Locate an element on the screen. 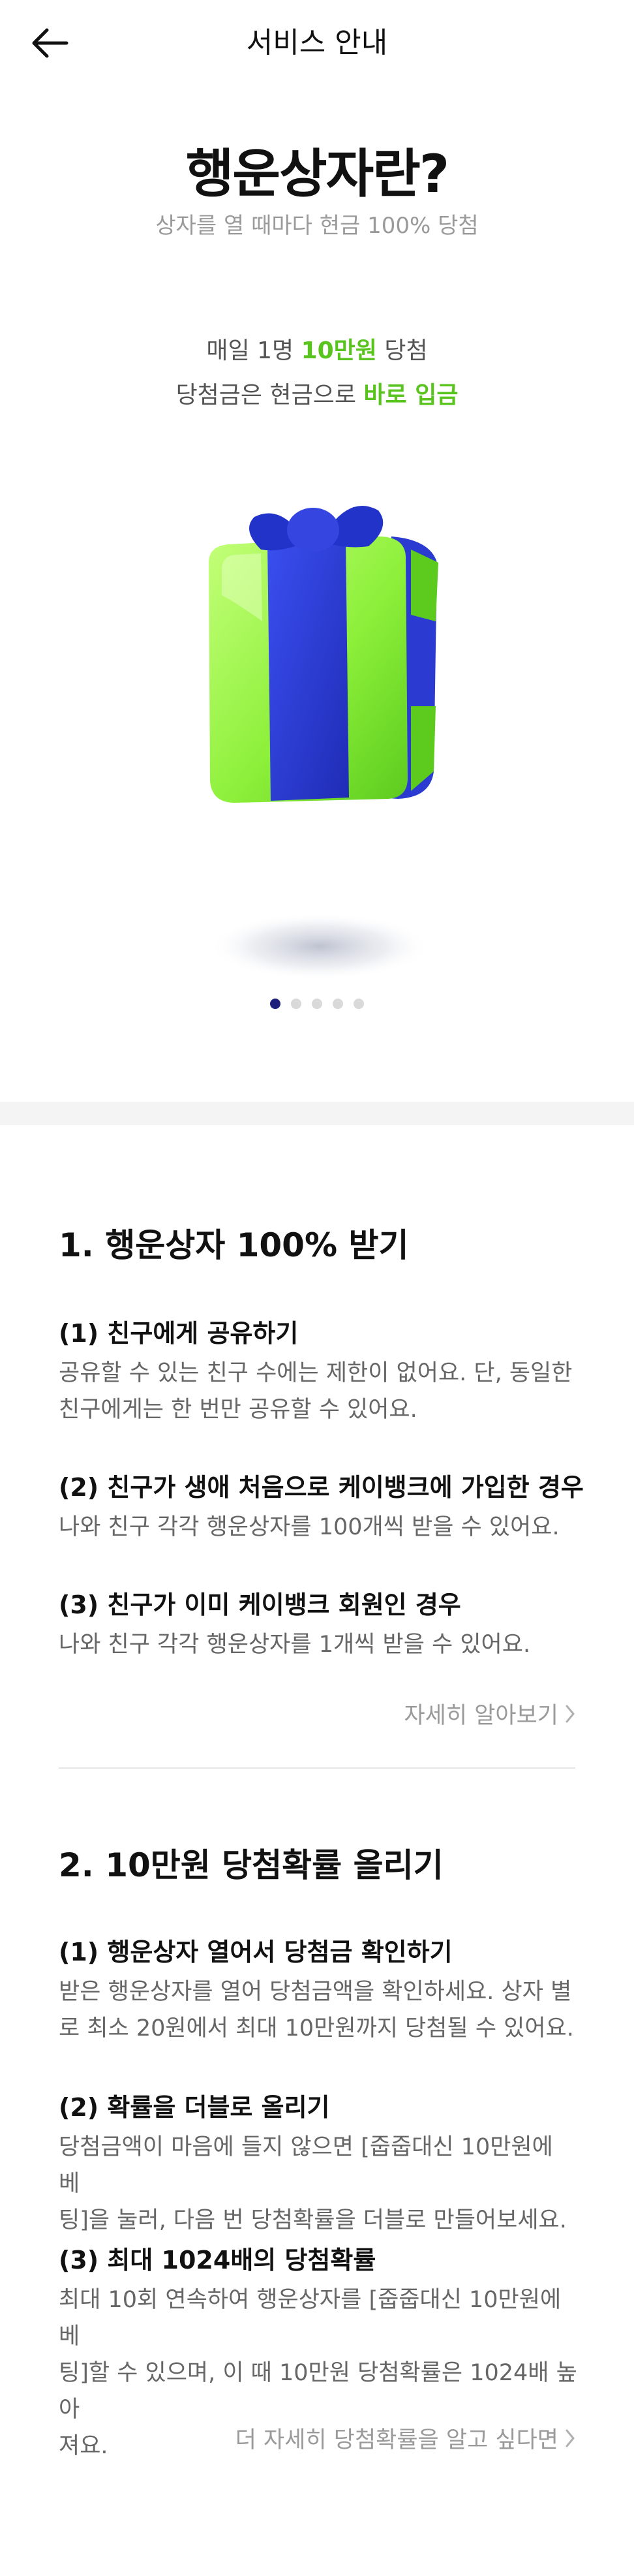  hero-title: 행운상자란? is located at coordinates (317, 174).